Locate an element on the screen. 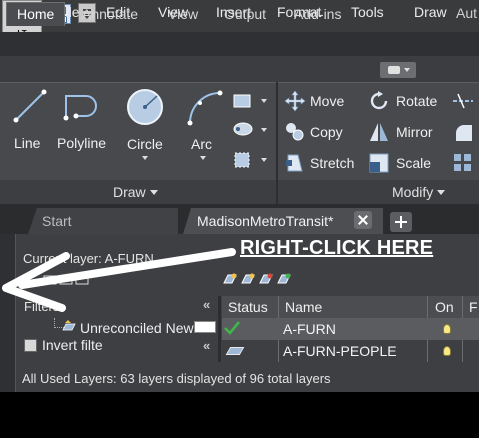  rotate-icon is located at coordinates (379, 101).